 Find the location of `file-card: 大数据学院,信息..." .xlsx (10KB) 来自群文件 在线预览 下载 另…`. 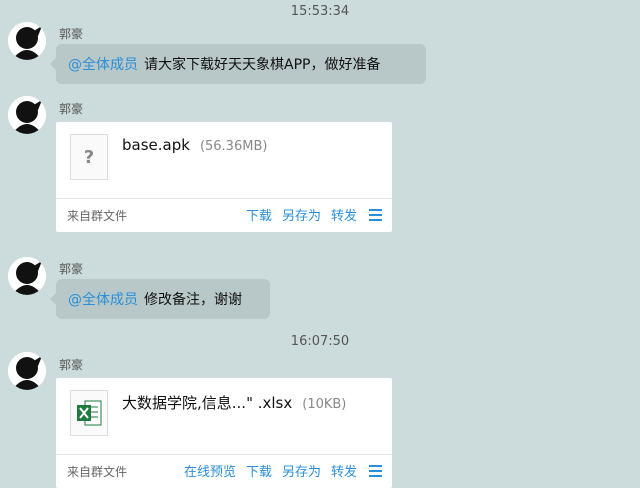

file-card: 大数据学院,信息..." .xlsx (10KB) 来自群文件 在线预览 下载 另… is located at coordinates (224, 433).